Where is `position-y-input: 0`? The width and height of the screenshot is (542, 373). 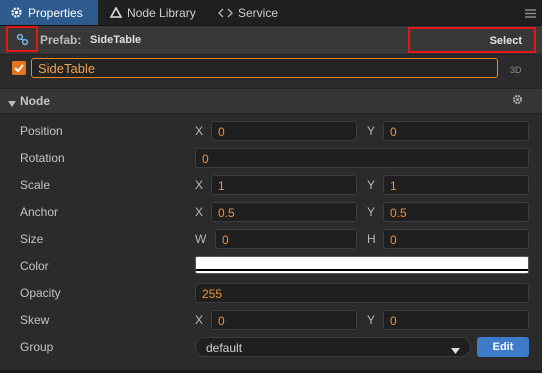 position-y-input: 0 is located at coordinates (456, 131).